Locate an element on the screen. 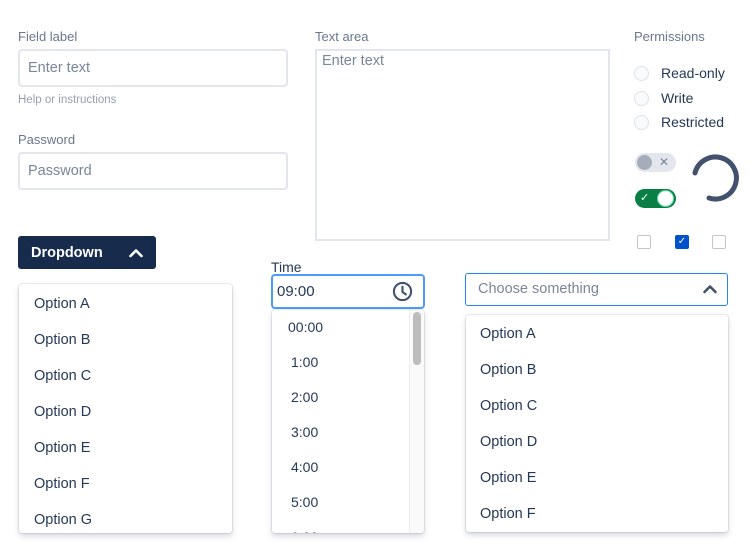 This screenshot has height=560, width=750. checkbox-2: ✓ is located at coordinates (682, 242).